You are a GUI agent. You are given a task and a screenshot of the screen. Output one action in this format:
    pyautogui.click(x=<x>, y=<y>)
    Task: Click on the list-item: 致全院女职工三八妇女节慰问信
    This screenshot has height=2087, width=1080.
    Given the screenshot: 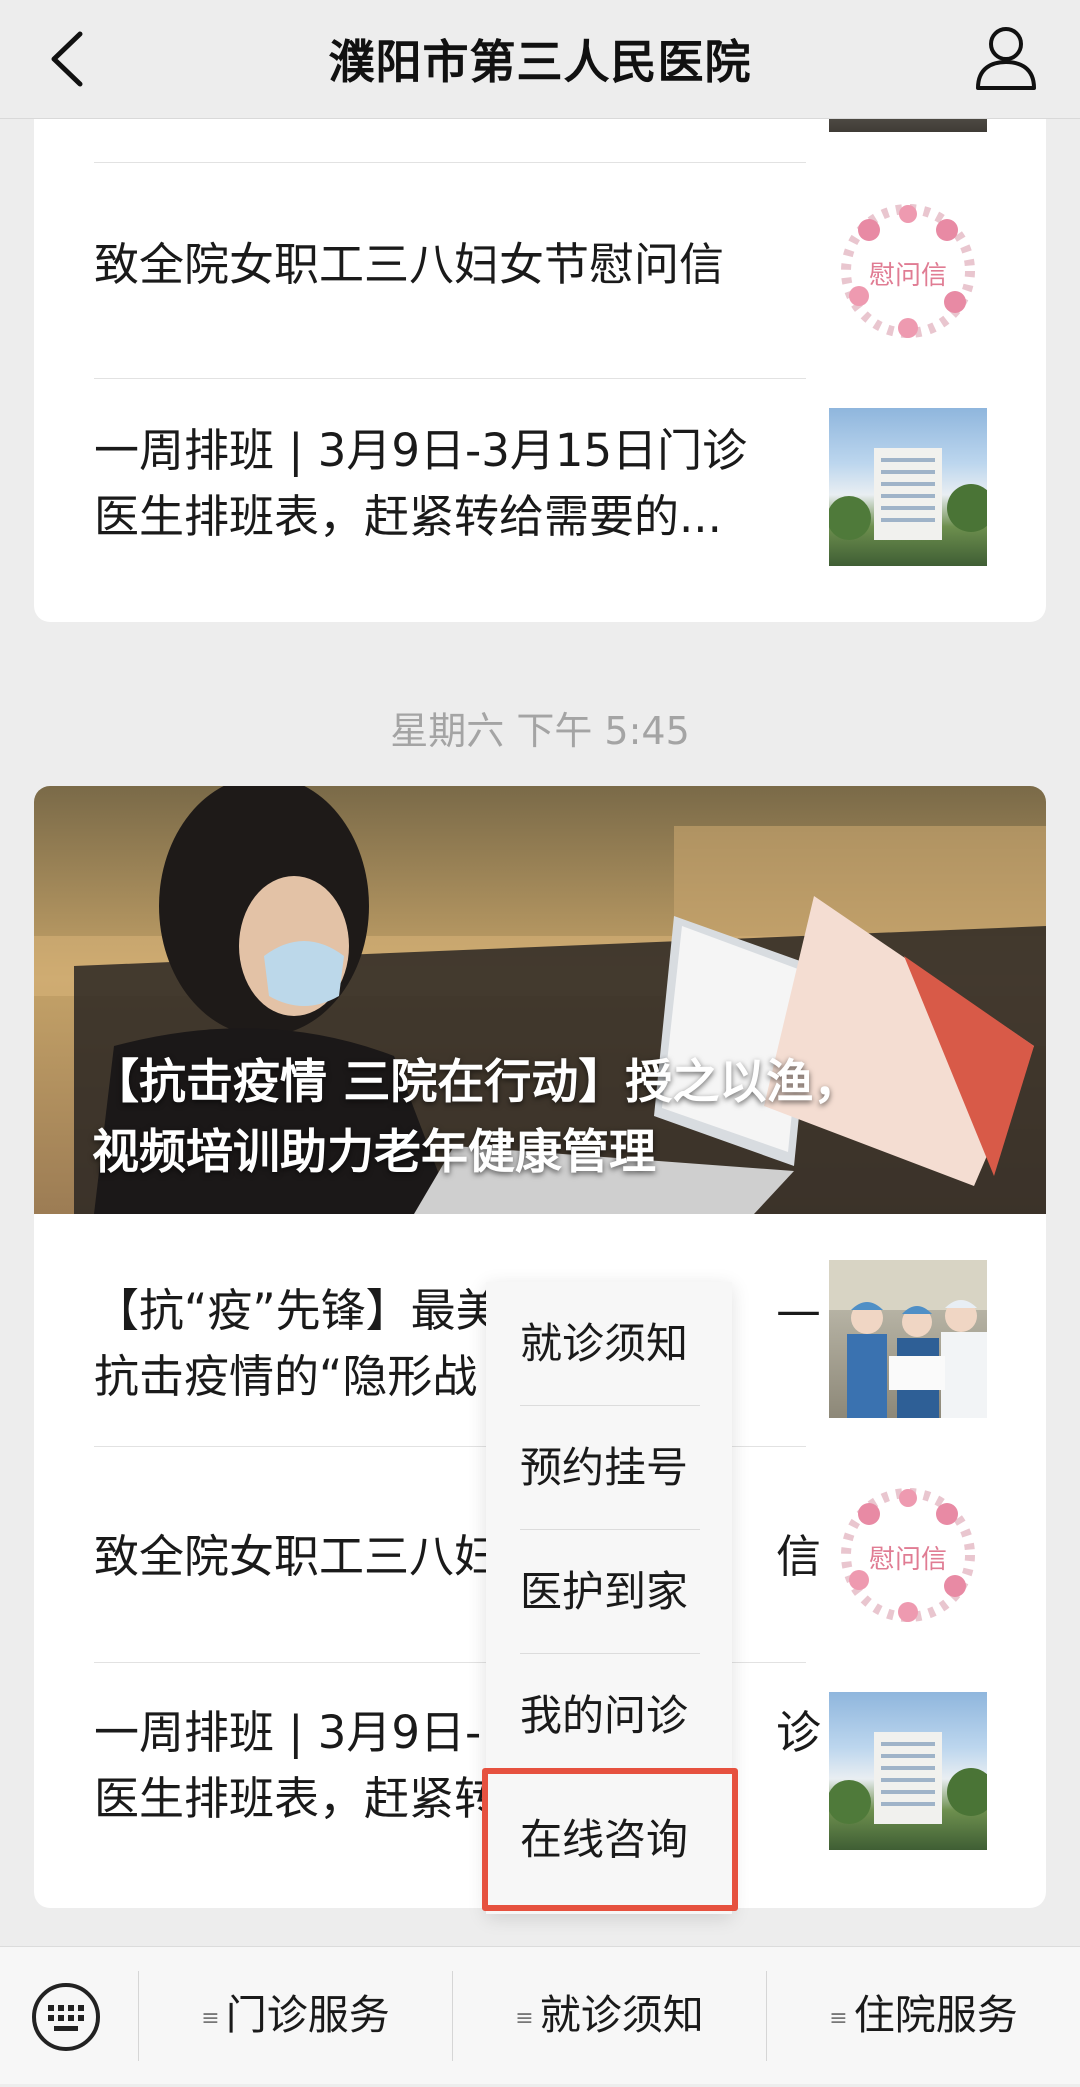 What is the action you would take?
    pyautogui.click(x=450, y=265)
    